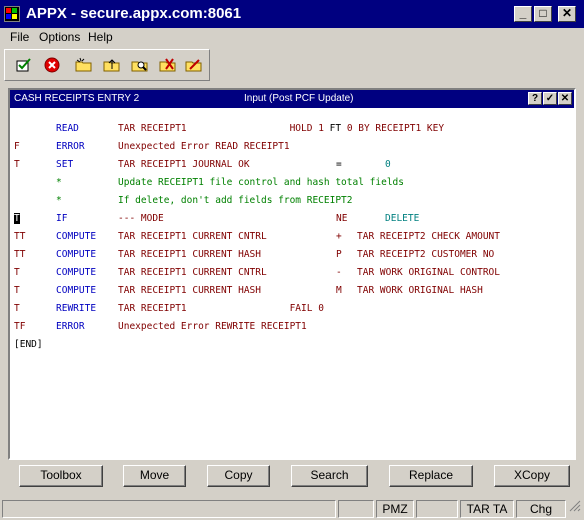  I want to click on line-keyword: SET, so click(65, 164).